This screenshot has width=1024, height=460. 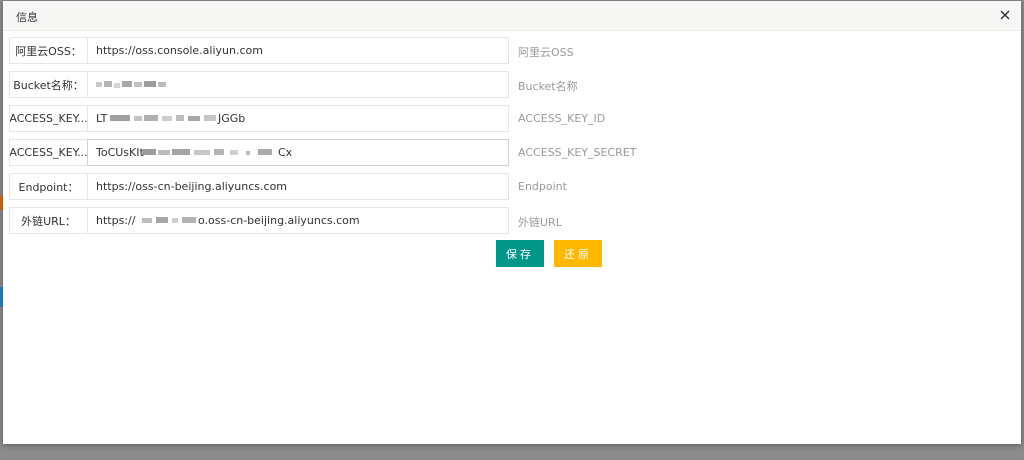 I want to click on field-hint-access-key-secret: ACCESS_KEY_SECRET, so click(x=577, y=152).